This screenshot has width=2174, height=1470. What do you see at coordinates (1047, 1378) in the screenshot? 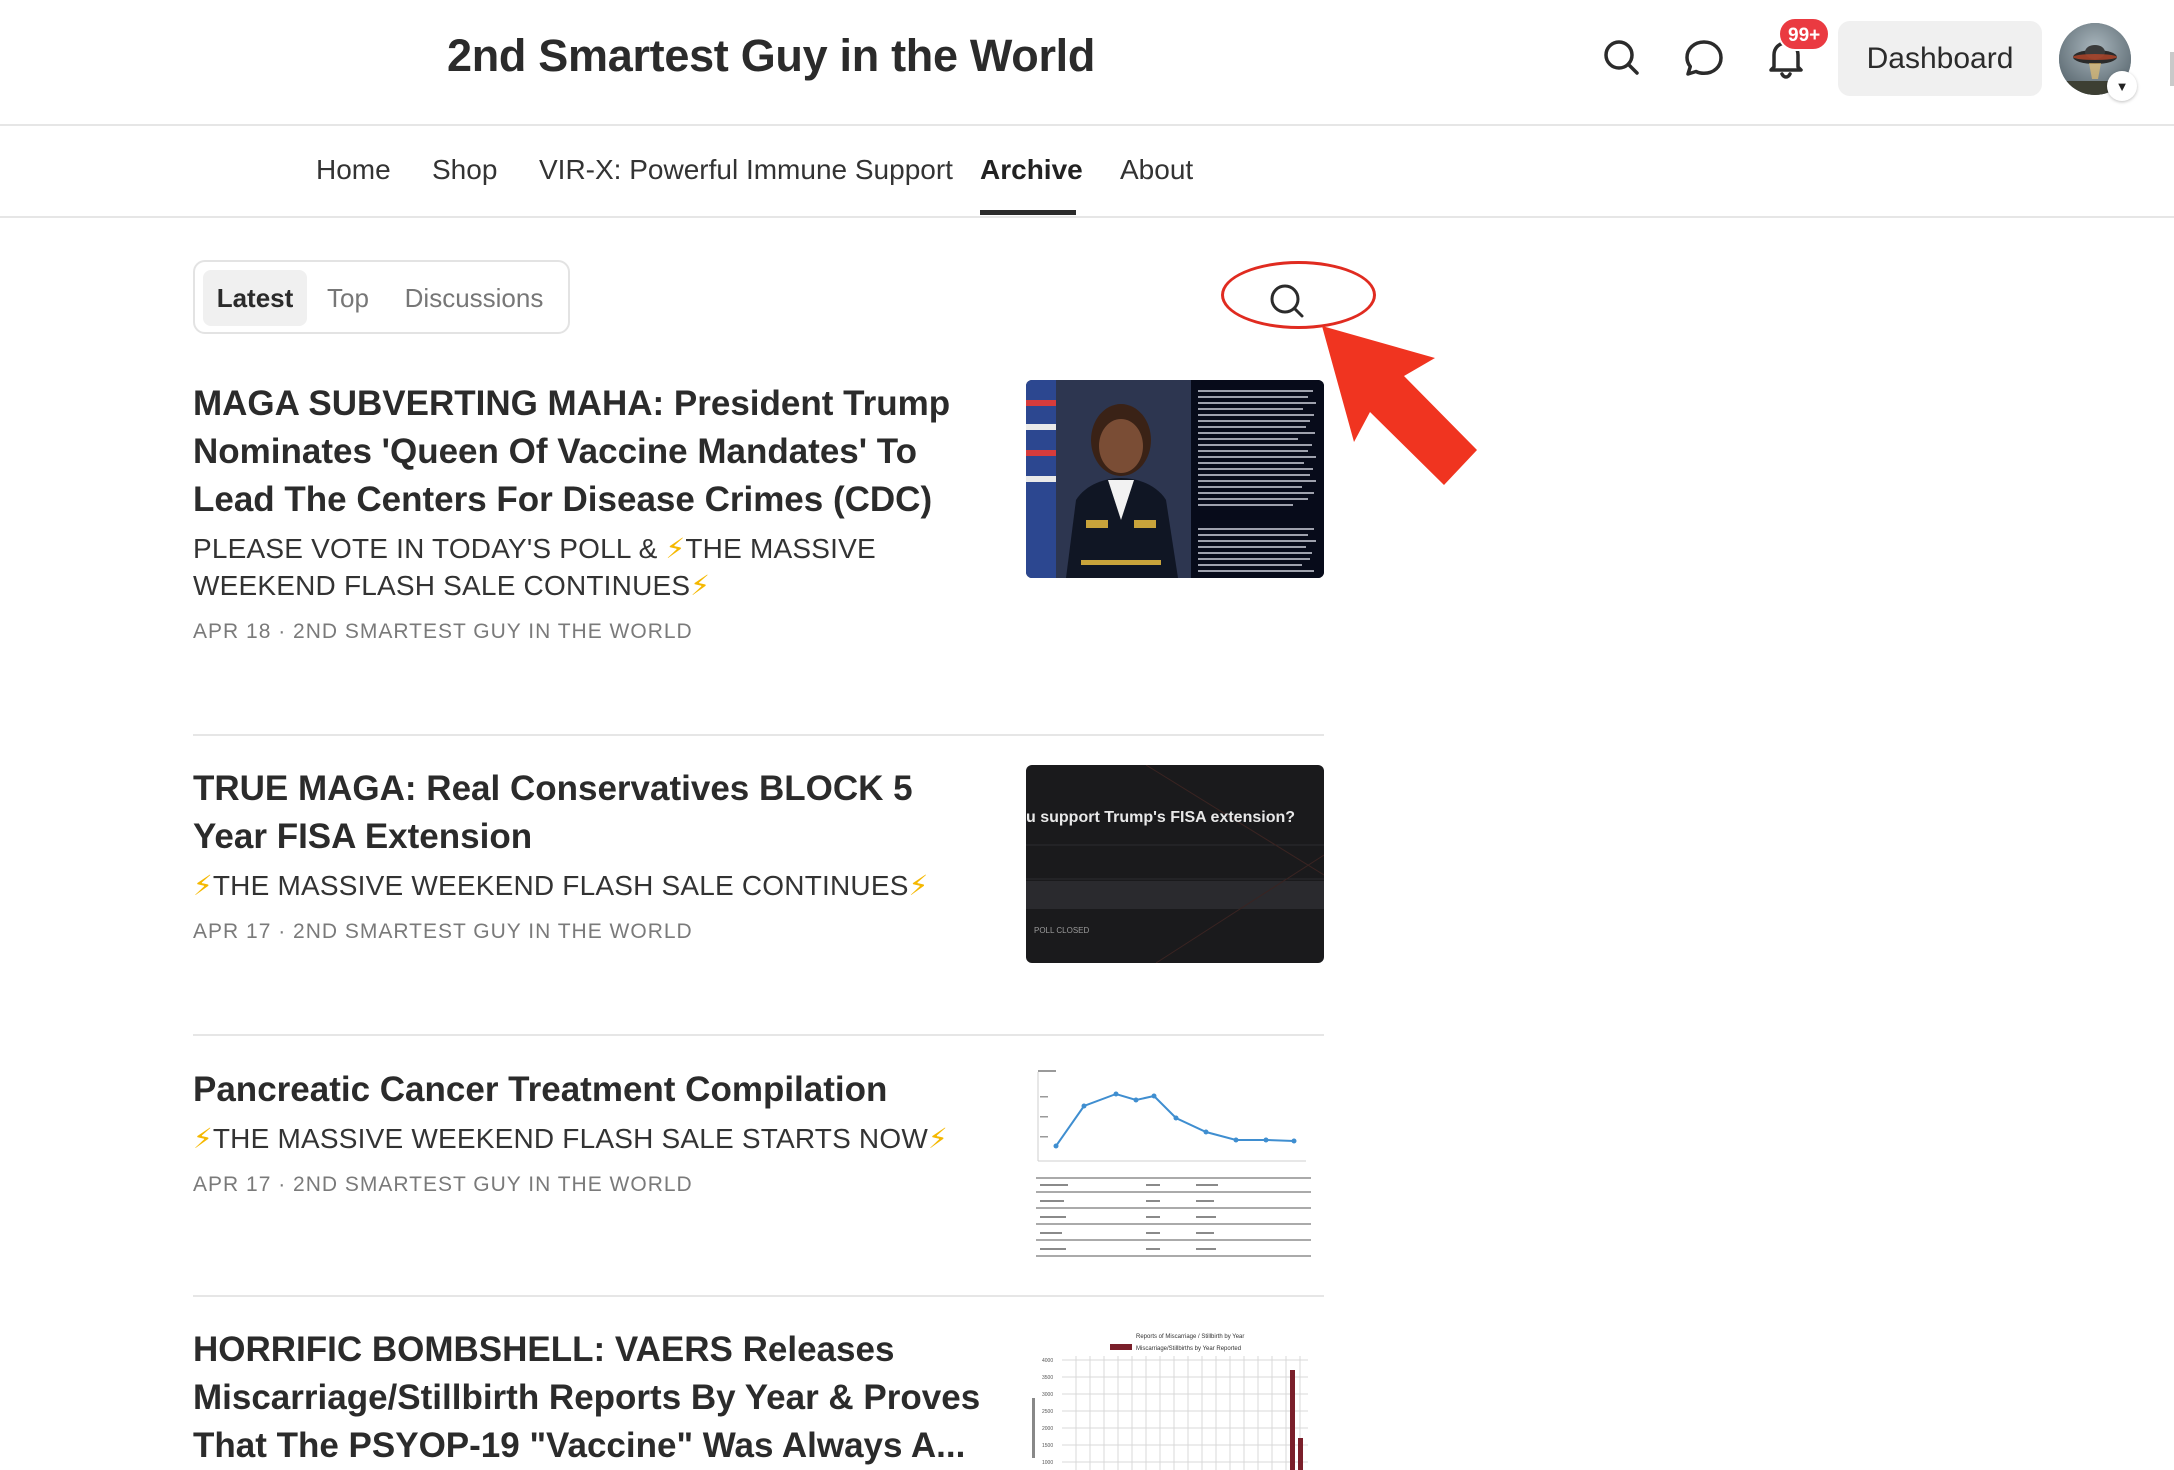
I see `y-tick-label: 3500` at bounding box center [1047, 1378].